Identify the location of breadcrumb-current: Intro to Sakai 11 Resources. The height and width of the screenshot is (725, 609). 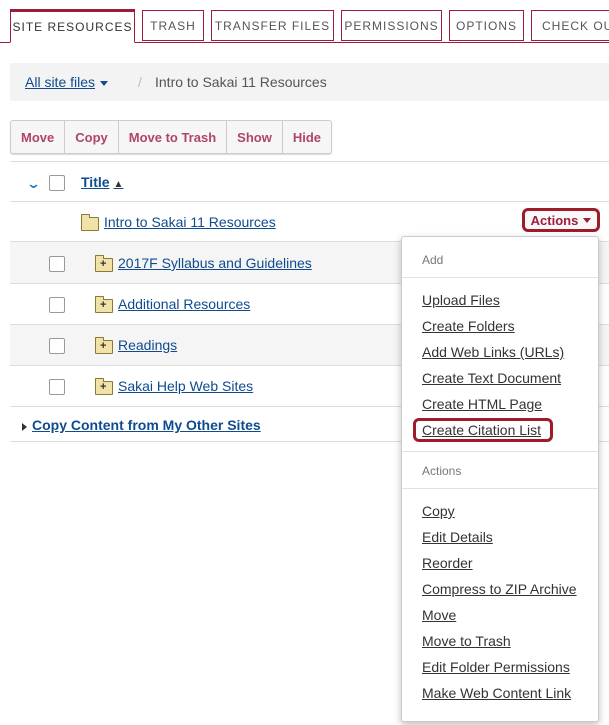
(241, 82).